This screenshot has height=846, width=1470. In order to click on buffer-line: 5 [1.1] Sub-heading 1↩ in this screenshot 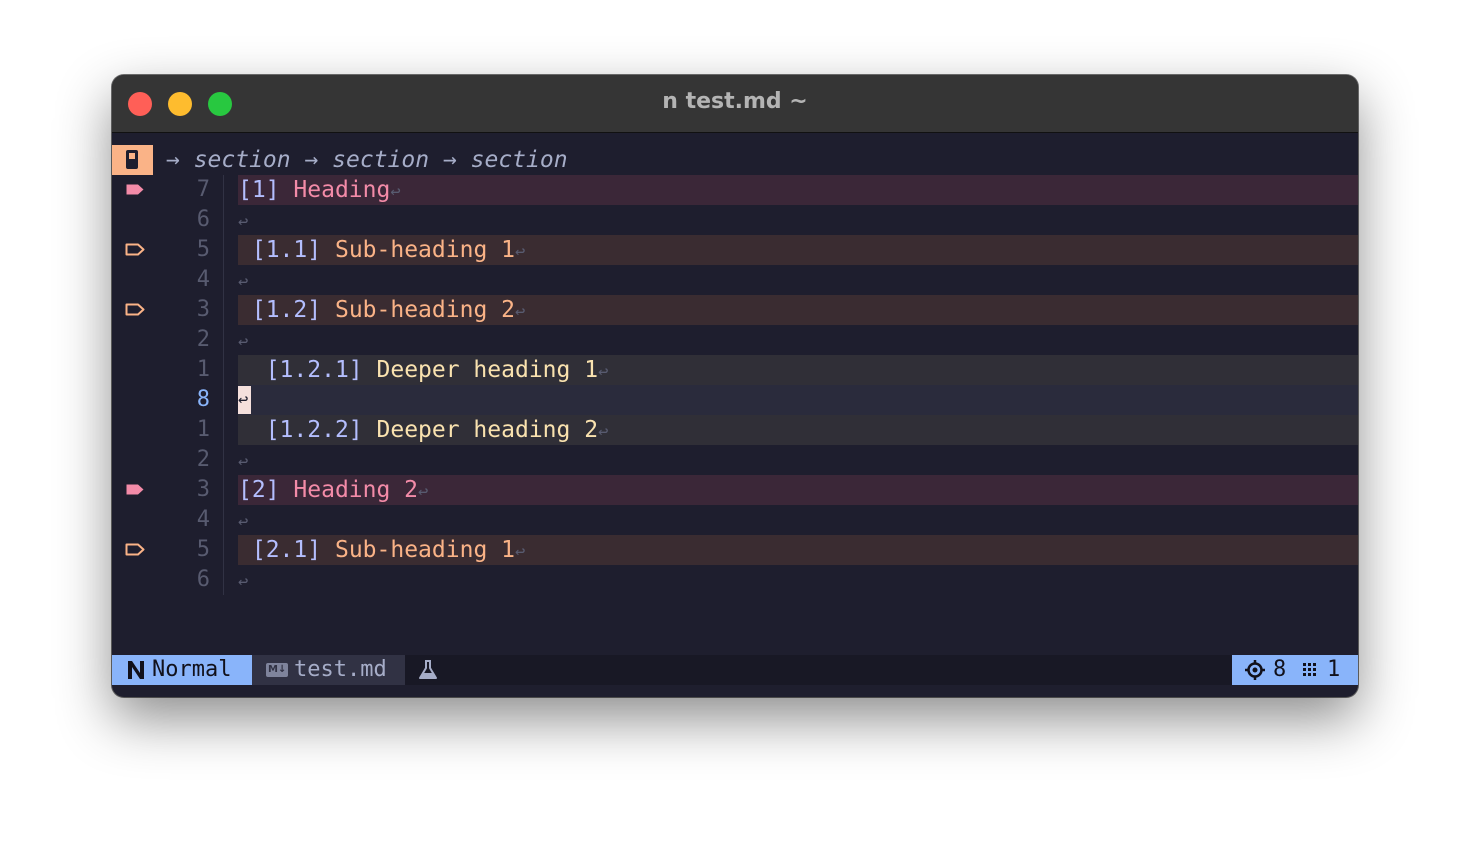, I will do `click(735, 250)`.